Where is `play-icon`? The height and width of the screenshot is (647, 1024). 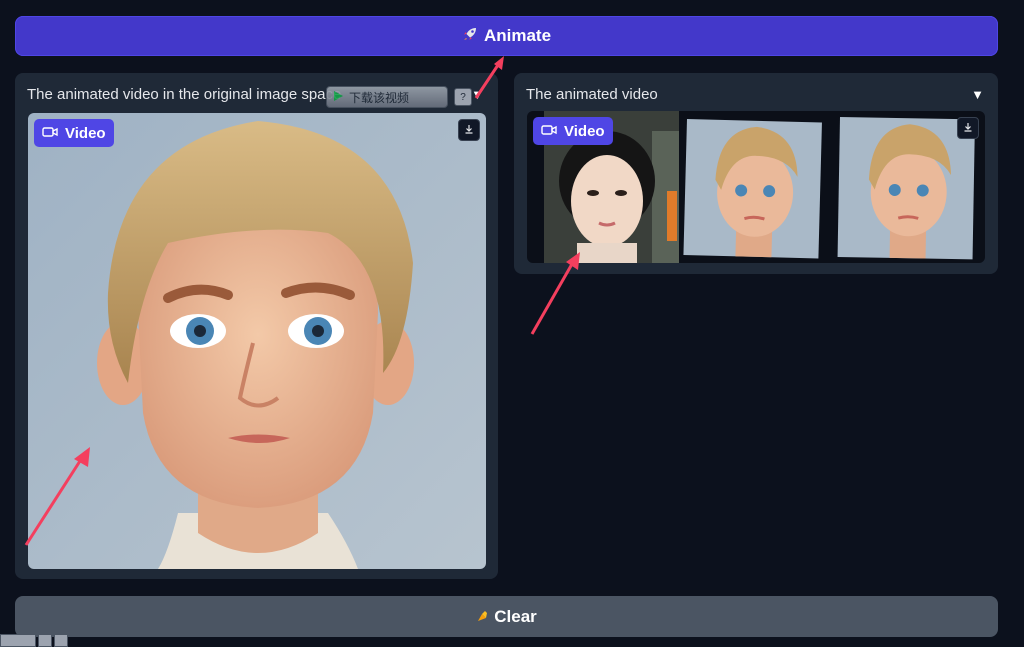 play-icon is located at coordinates (338, 97).